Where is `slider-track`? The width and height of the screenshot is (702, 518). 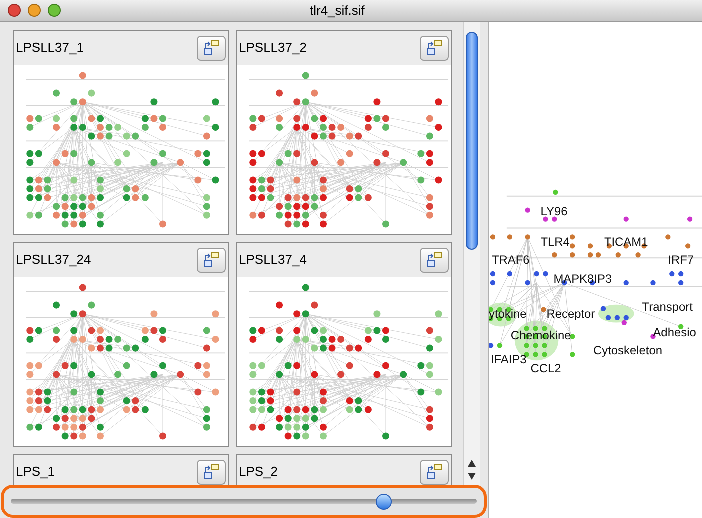 slider-track is located at coordinates (244, 501).